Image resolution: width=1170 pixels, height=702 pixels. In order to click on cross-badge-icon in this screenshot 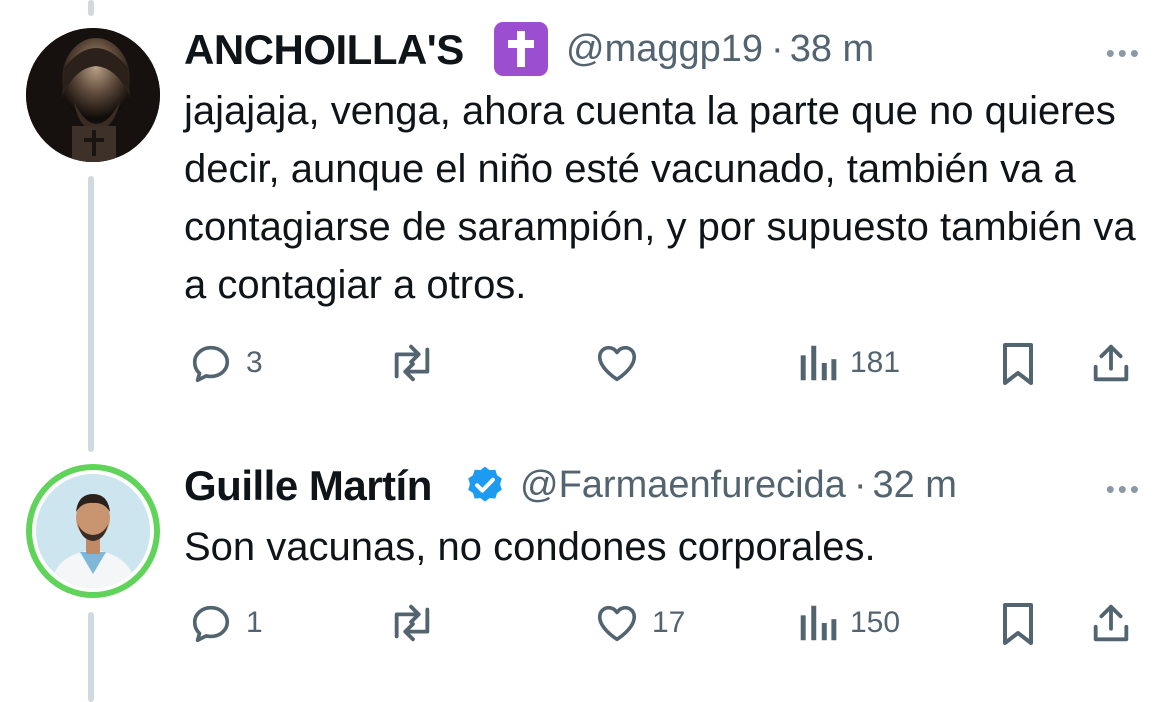, I will do `click(521, 49)`.